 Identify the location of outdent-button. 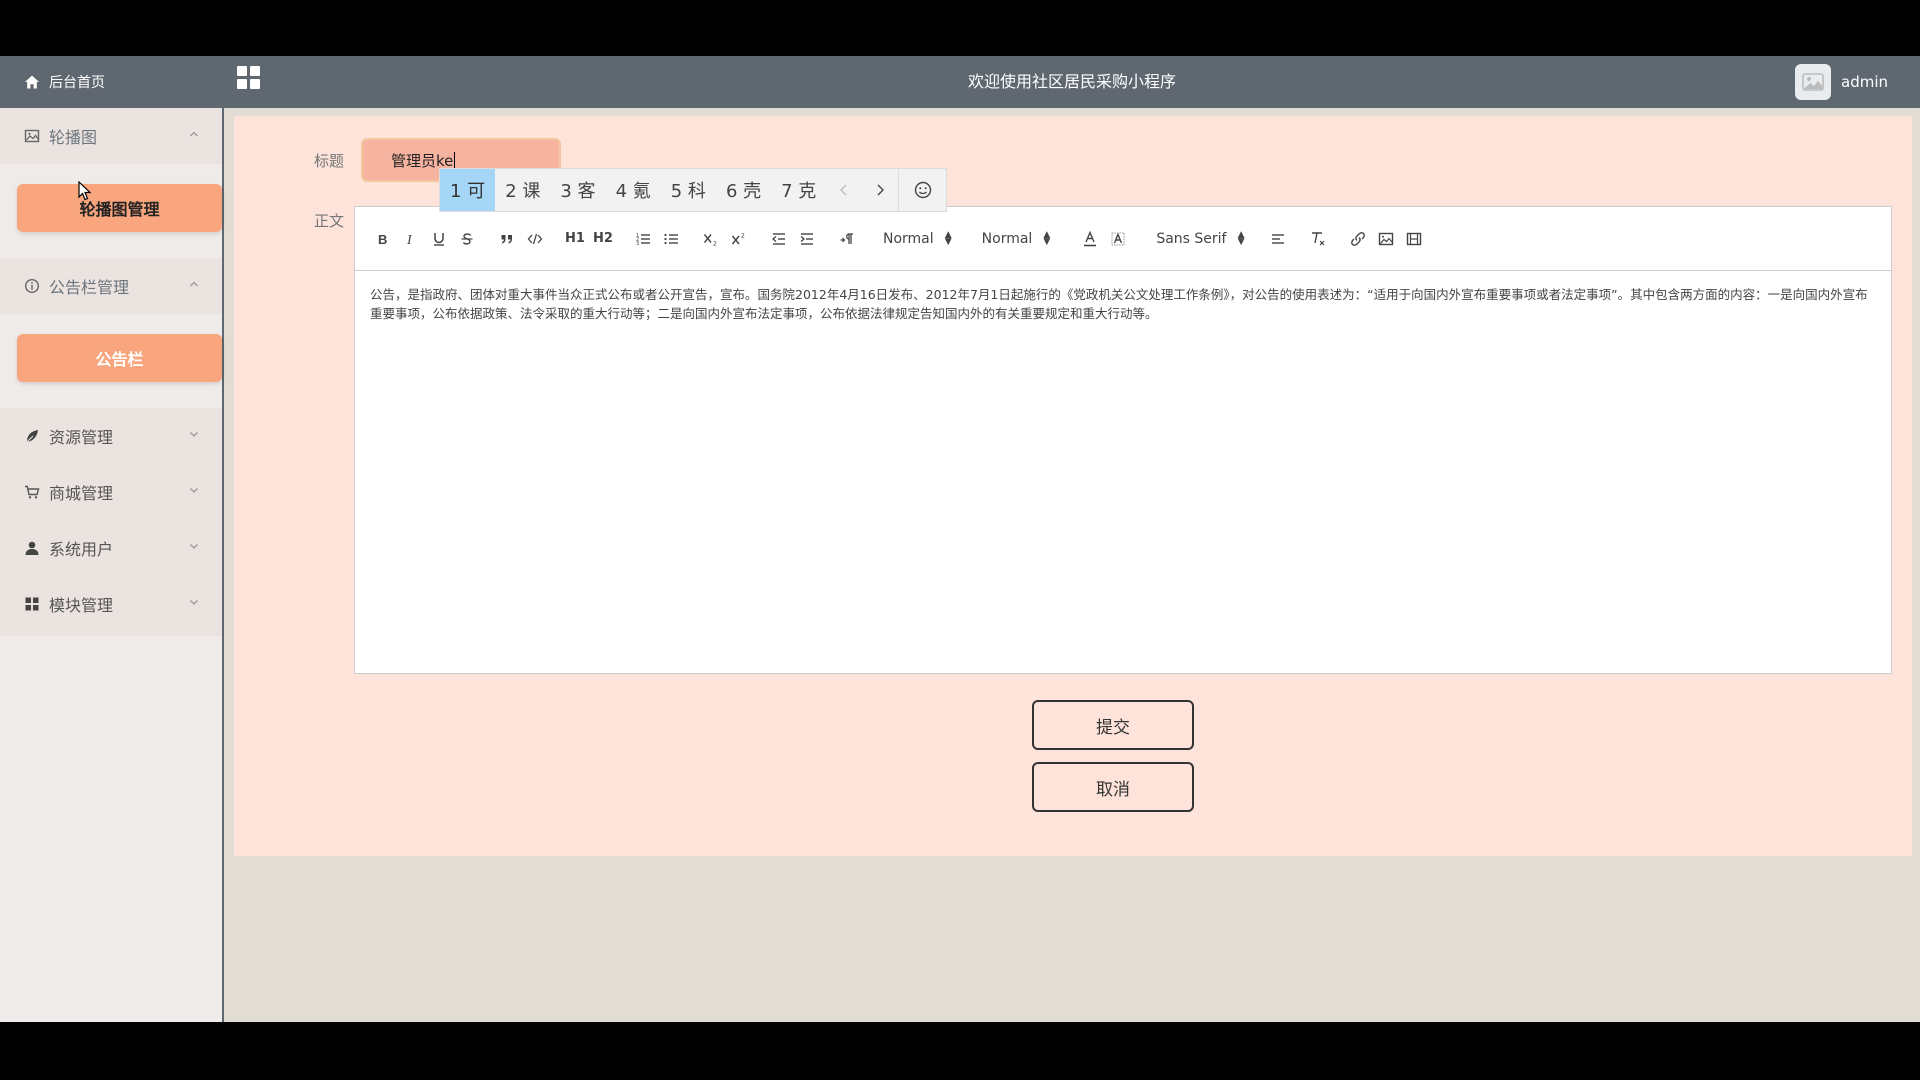
(779, 239).